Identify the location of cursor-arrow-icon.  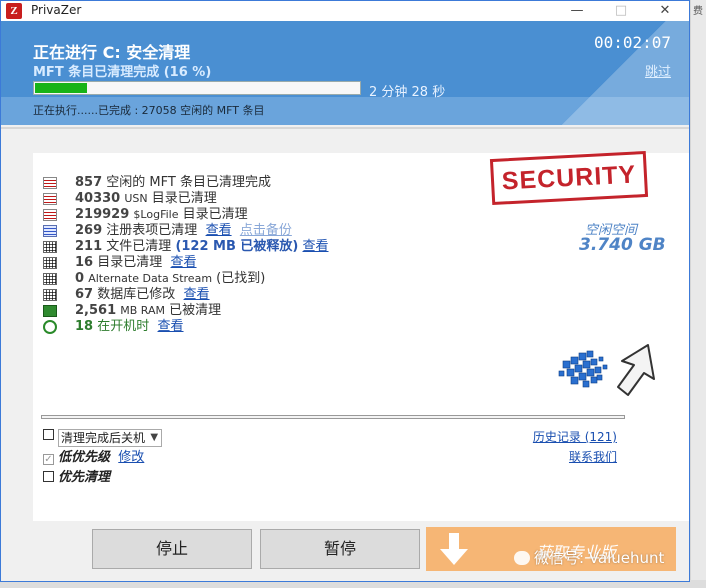
(636, 370).